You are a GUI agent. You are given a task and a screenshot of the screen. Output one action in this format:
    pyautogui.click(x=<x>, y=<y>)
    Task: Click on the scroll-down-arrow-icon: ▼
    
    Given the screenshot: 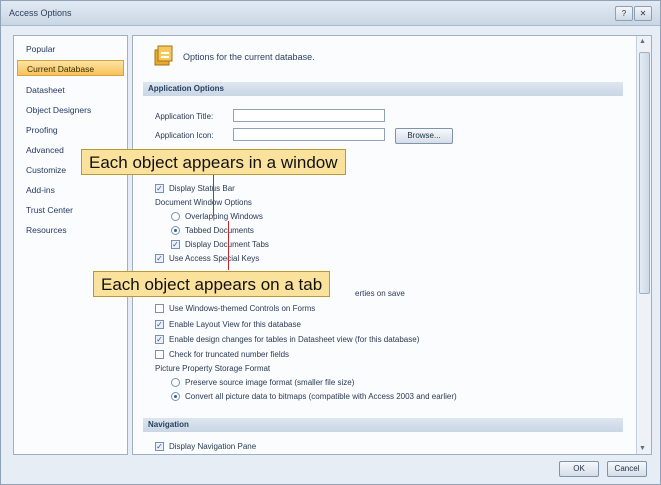 What is the action you would take?
    pyautogui.click(x=642, y=448)
    